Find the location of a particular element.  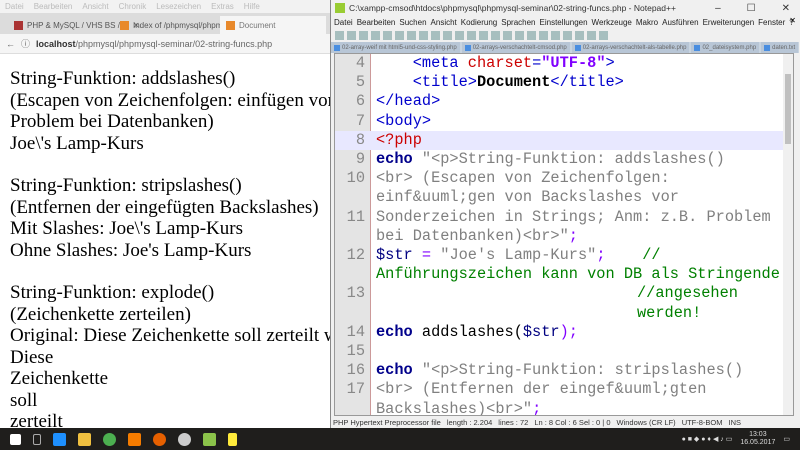

menu-sprachen: Sprachen is located at coordinates (518, 22).